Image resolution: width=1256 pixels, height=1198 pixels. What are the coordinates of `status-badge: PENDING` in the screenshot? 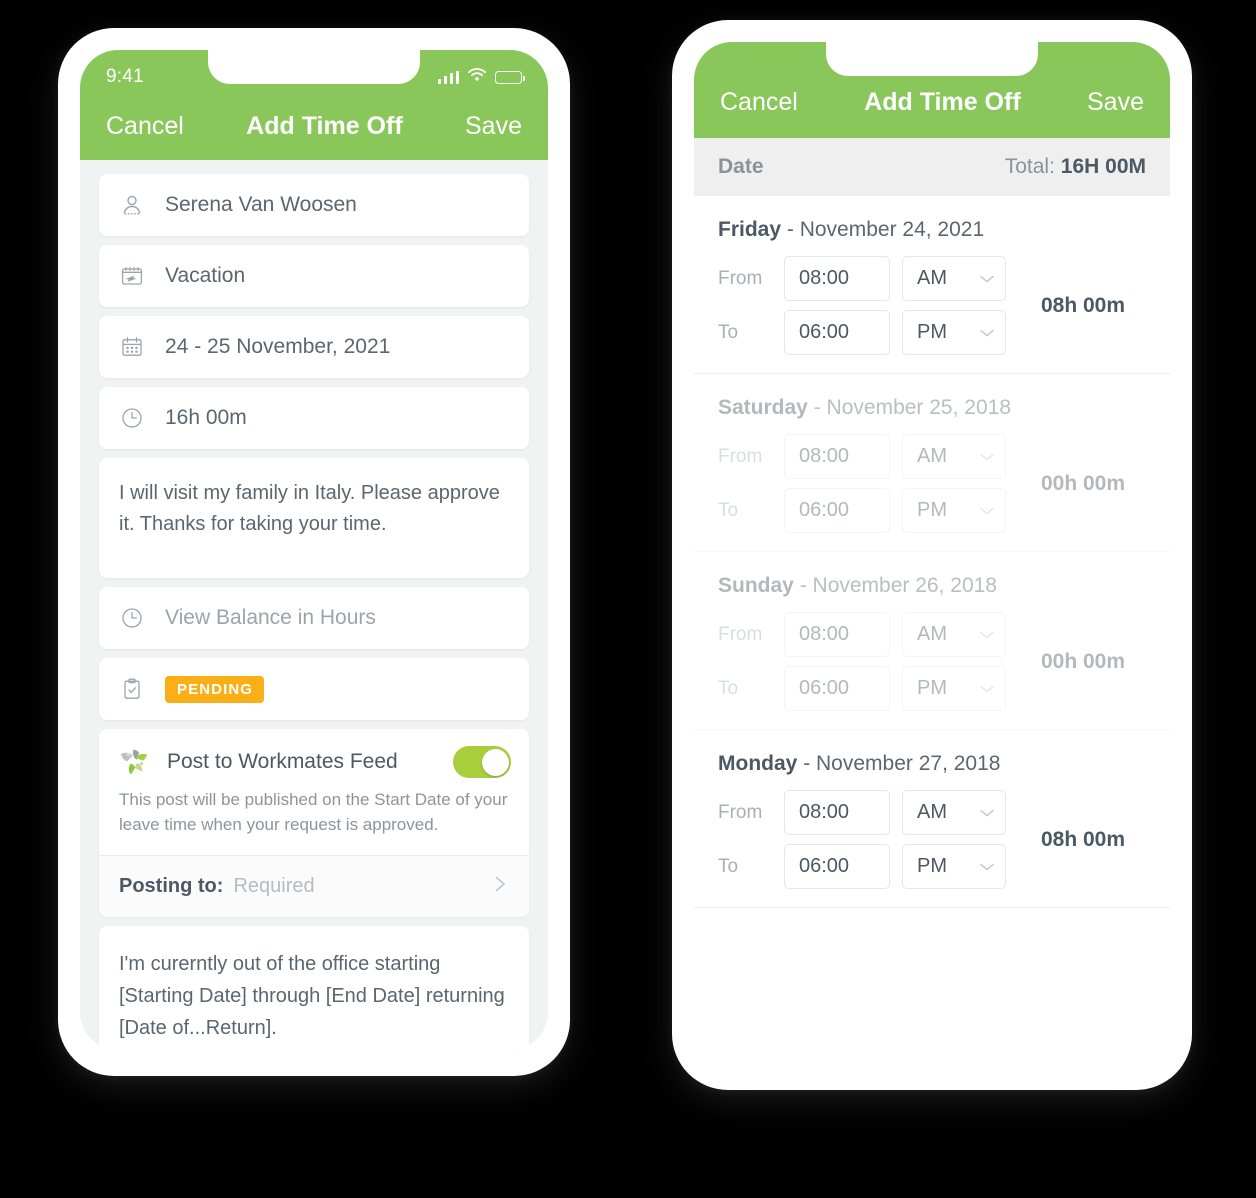 It's located at (215, 689).